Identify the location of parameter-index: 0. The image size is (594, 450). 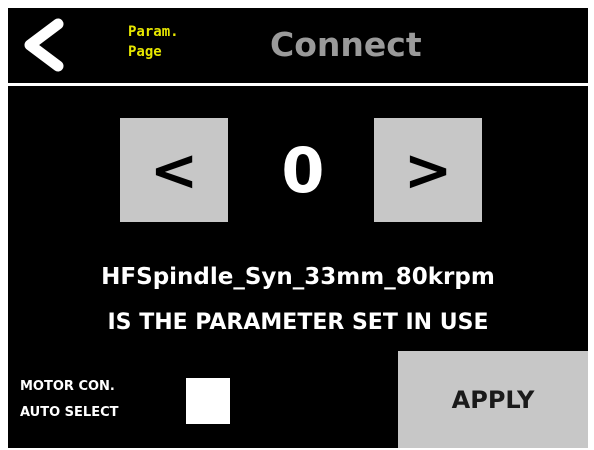
(303, 170).